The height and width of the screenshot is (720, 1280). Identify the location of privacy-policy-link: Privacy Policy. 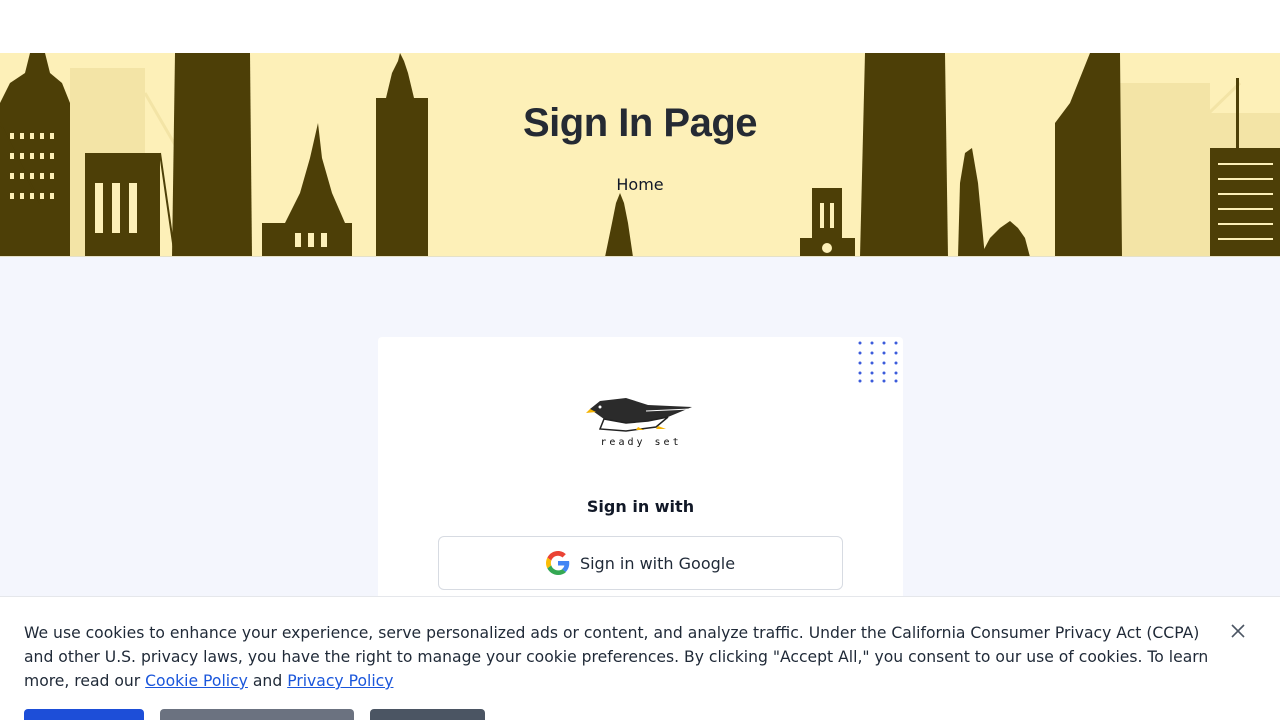
(340, 681).